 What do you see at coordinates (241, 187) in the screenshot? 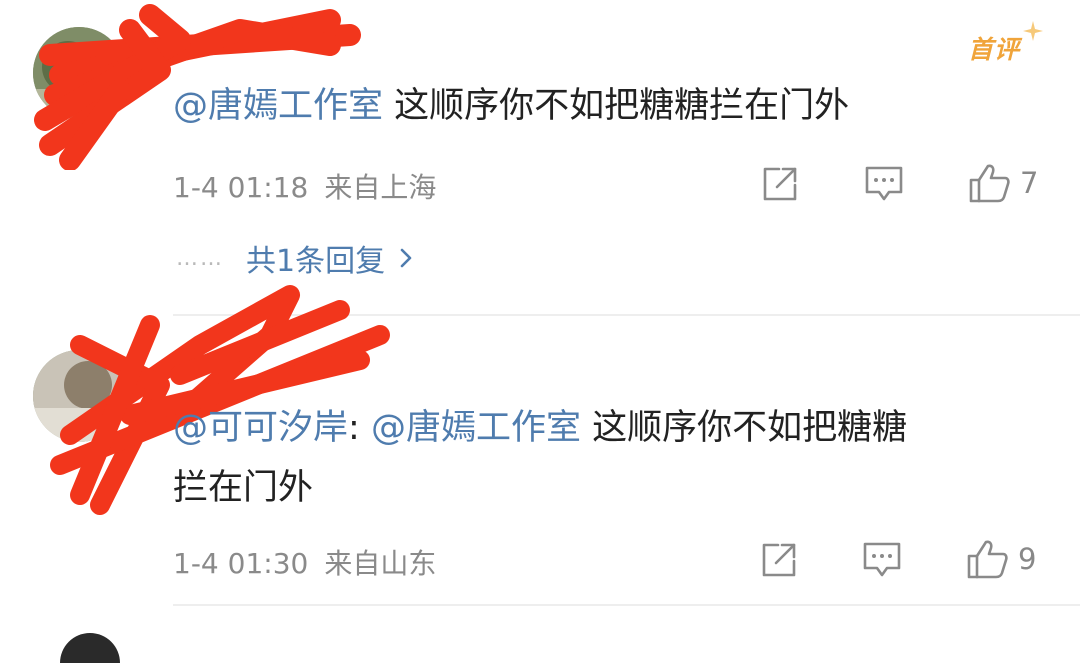
I see `timestamp: 1-4 01:18` at bounding box center [241, 187].